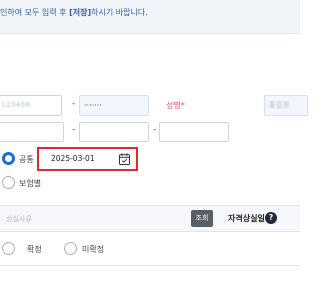  What do you see at coordinates (34, 249) in the screenshot?
I see `radio-confirmed-label: 확정` at bounding box center [34, 249].